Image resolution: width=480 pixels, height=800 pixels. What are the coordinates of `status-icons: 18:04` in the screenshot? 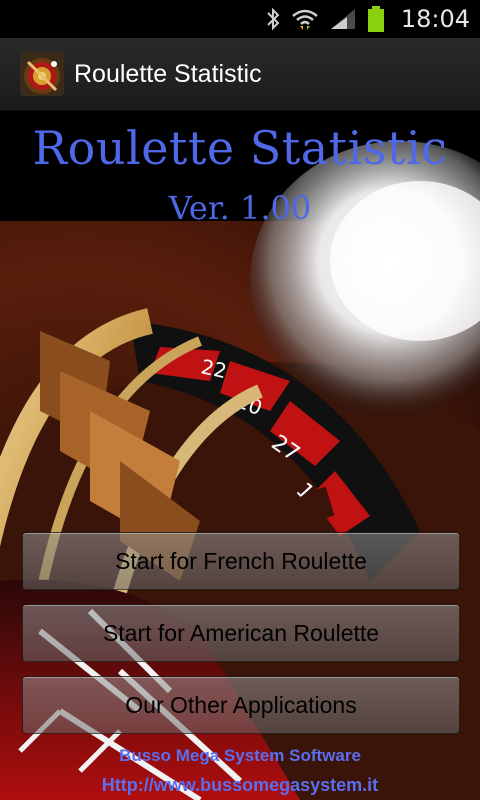 It's located at (367, 19).